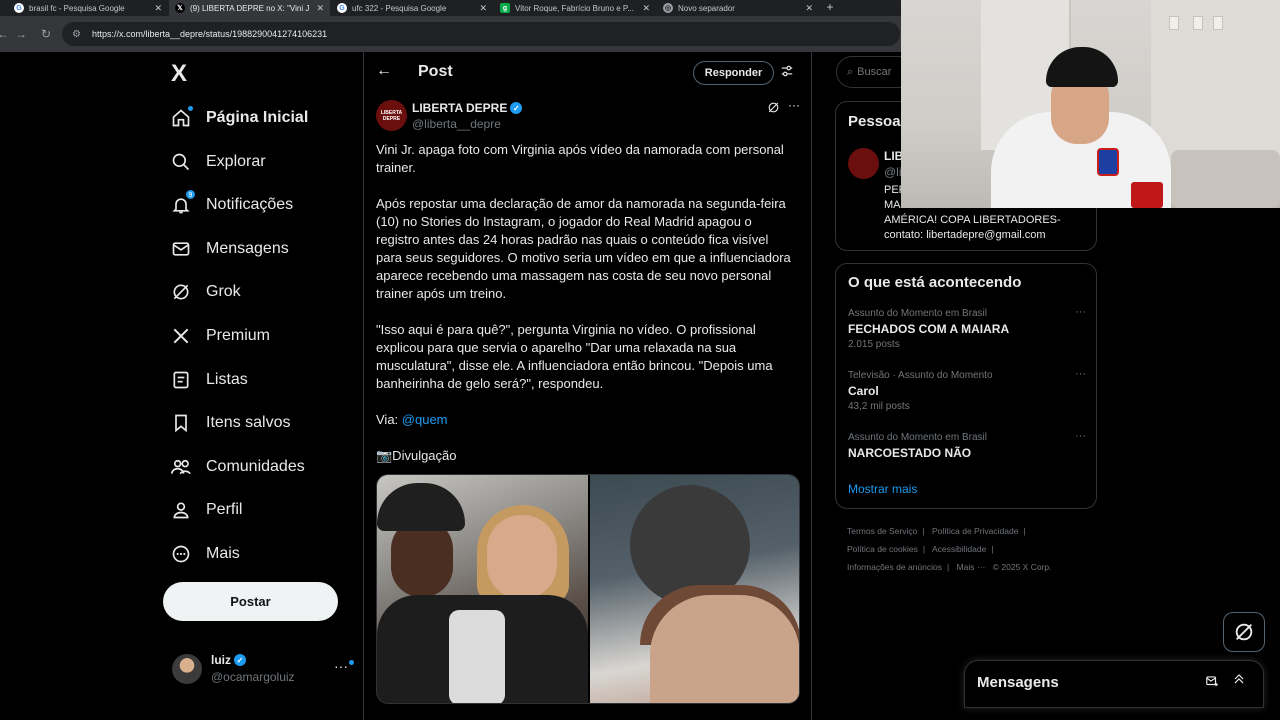 The height and width of the screenshot is (720, 1280). I want to click on chrome-icon: ◎, so click(668, 8).